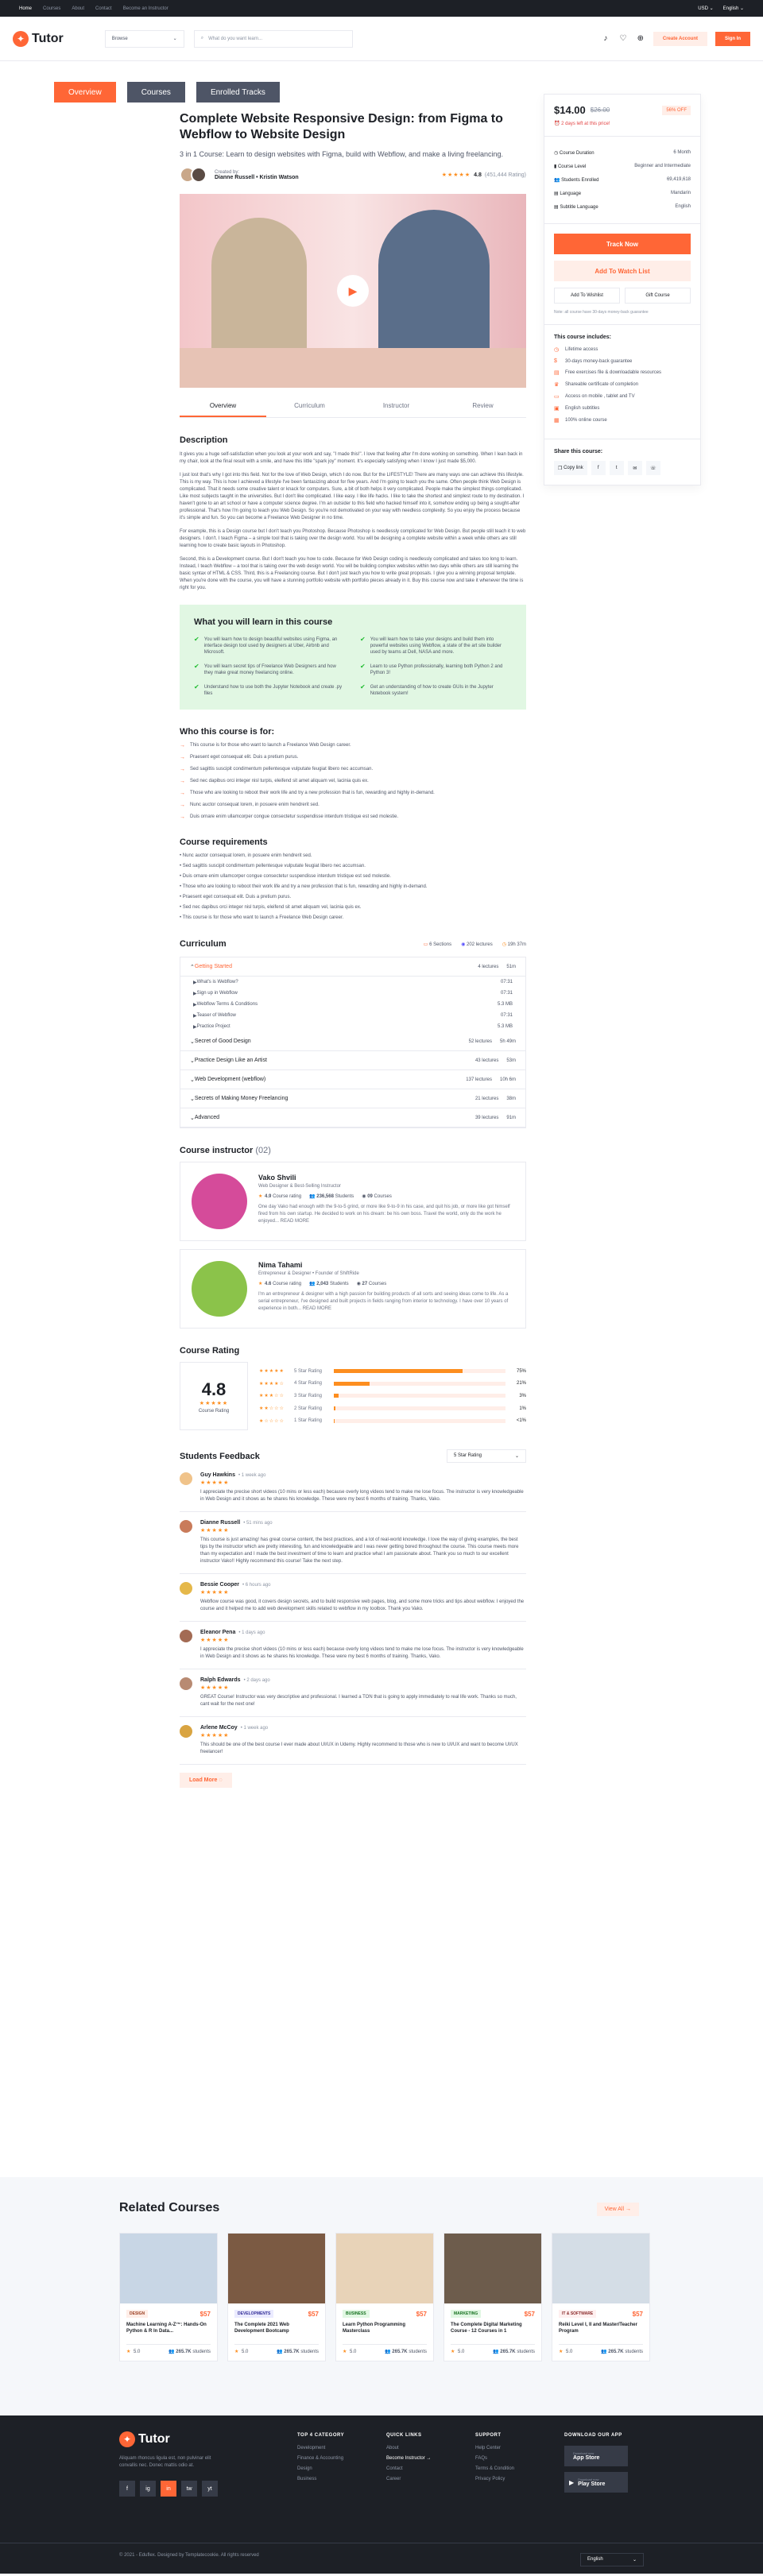  I want to click on currency-select: USD ⌄, so click(705, 8).